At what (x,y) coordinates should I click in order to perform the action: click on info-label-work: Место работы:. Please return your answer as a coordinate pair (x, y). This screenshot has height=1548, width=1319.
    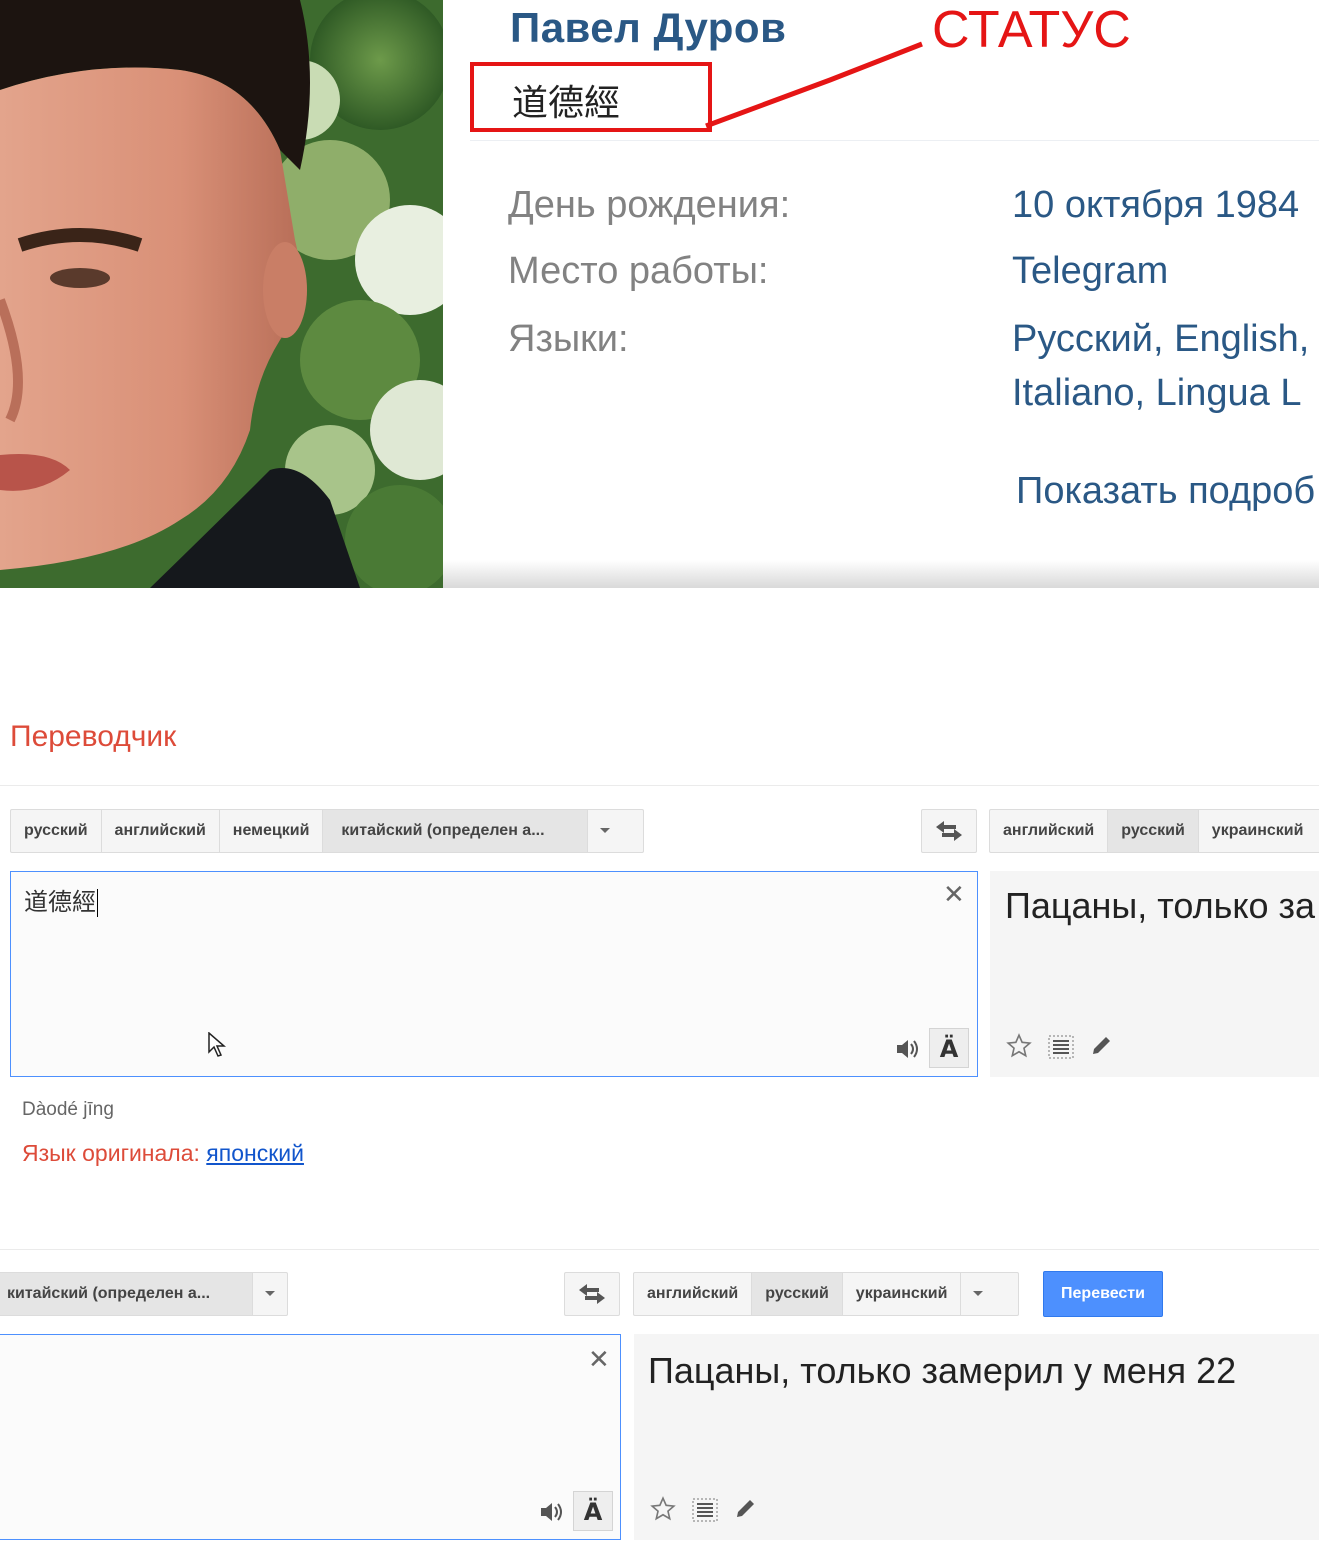
    Looking at the image, I should click on (638, 271).